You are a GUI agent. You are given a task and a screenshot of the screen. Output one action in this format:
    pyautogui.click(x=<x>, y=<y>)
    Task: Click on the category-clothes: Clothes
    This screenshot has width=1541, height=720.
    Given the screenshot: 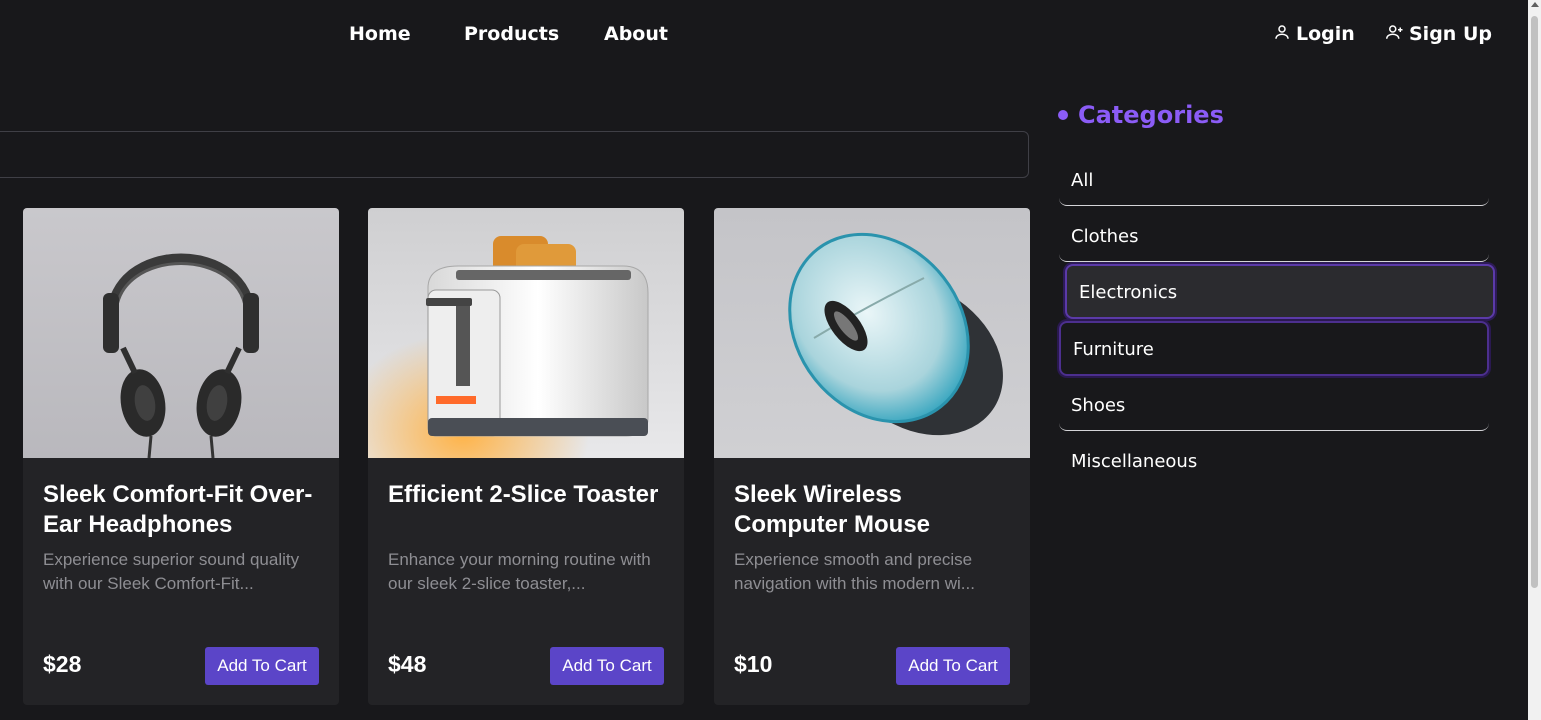 What is the action you would take?
    pyautogui.click(x=1274, y=237)
    